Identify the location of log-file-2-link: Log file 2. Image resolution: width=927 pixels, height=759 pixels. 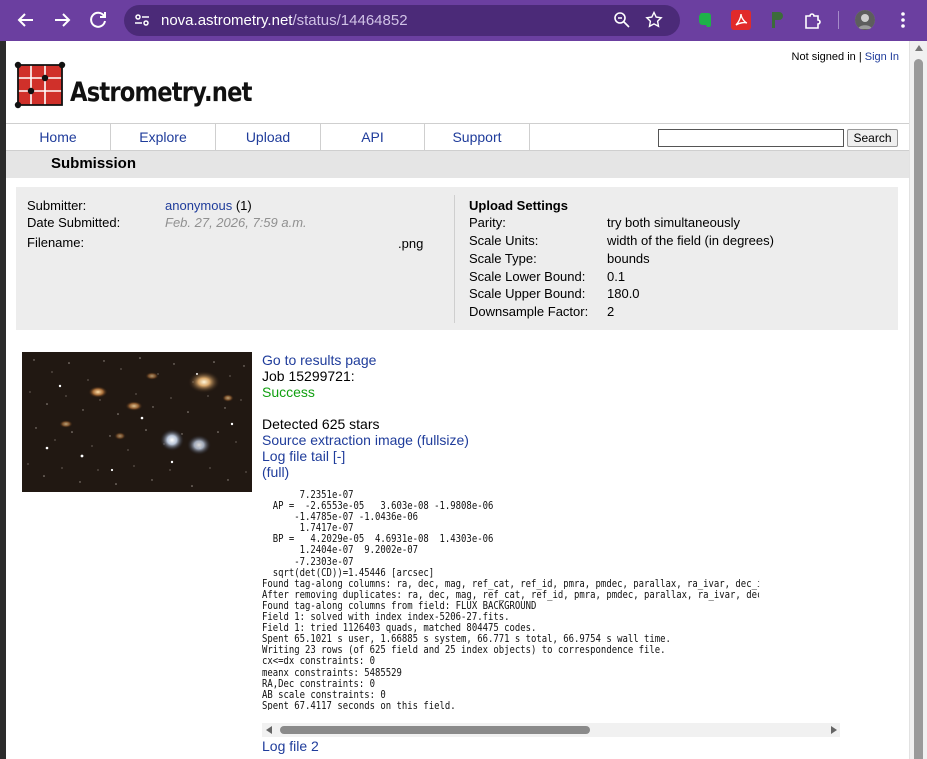
(290, 746).